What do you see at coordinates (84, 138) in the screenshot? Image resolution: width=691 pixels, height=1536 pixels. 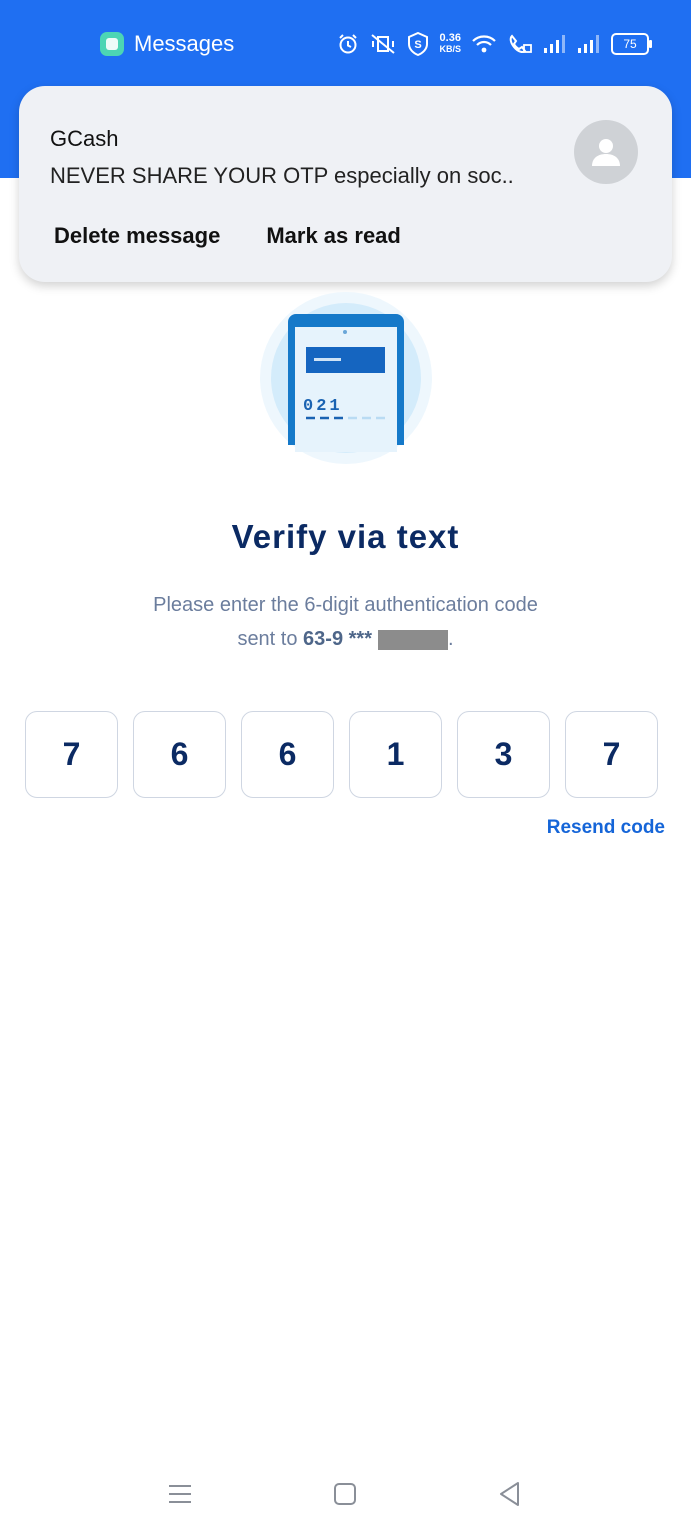 I see `notification-sender: GCash` at bounding box center [84, 138].